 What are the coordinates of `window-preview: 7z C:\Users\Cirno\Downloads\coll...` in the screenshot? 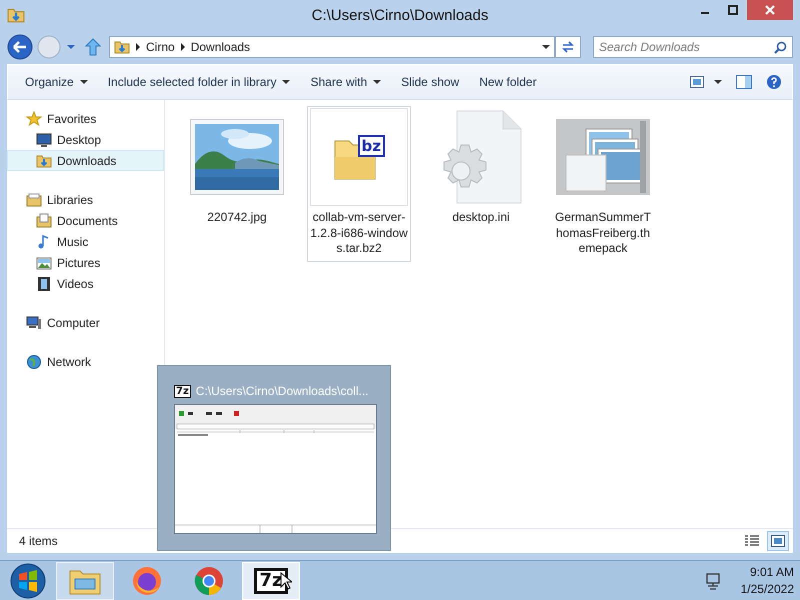 It's located at (274, 458).